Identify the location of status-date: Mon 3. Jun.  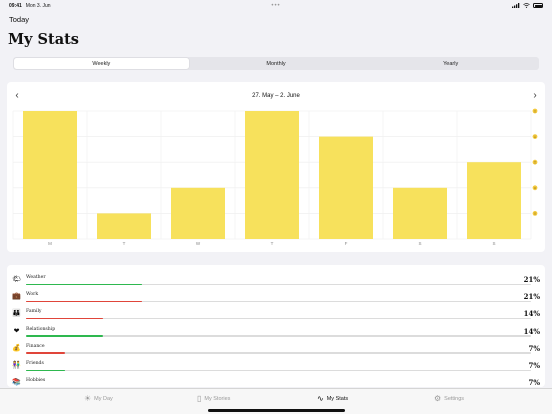
(38, 5).